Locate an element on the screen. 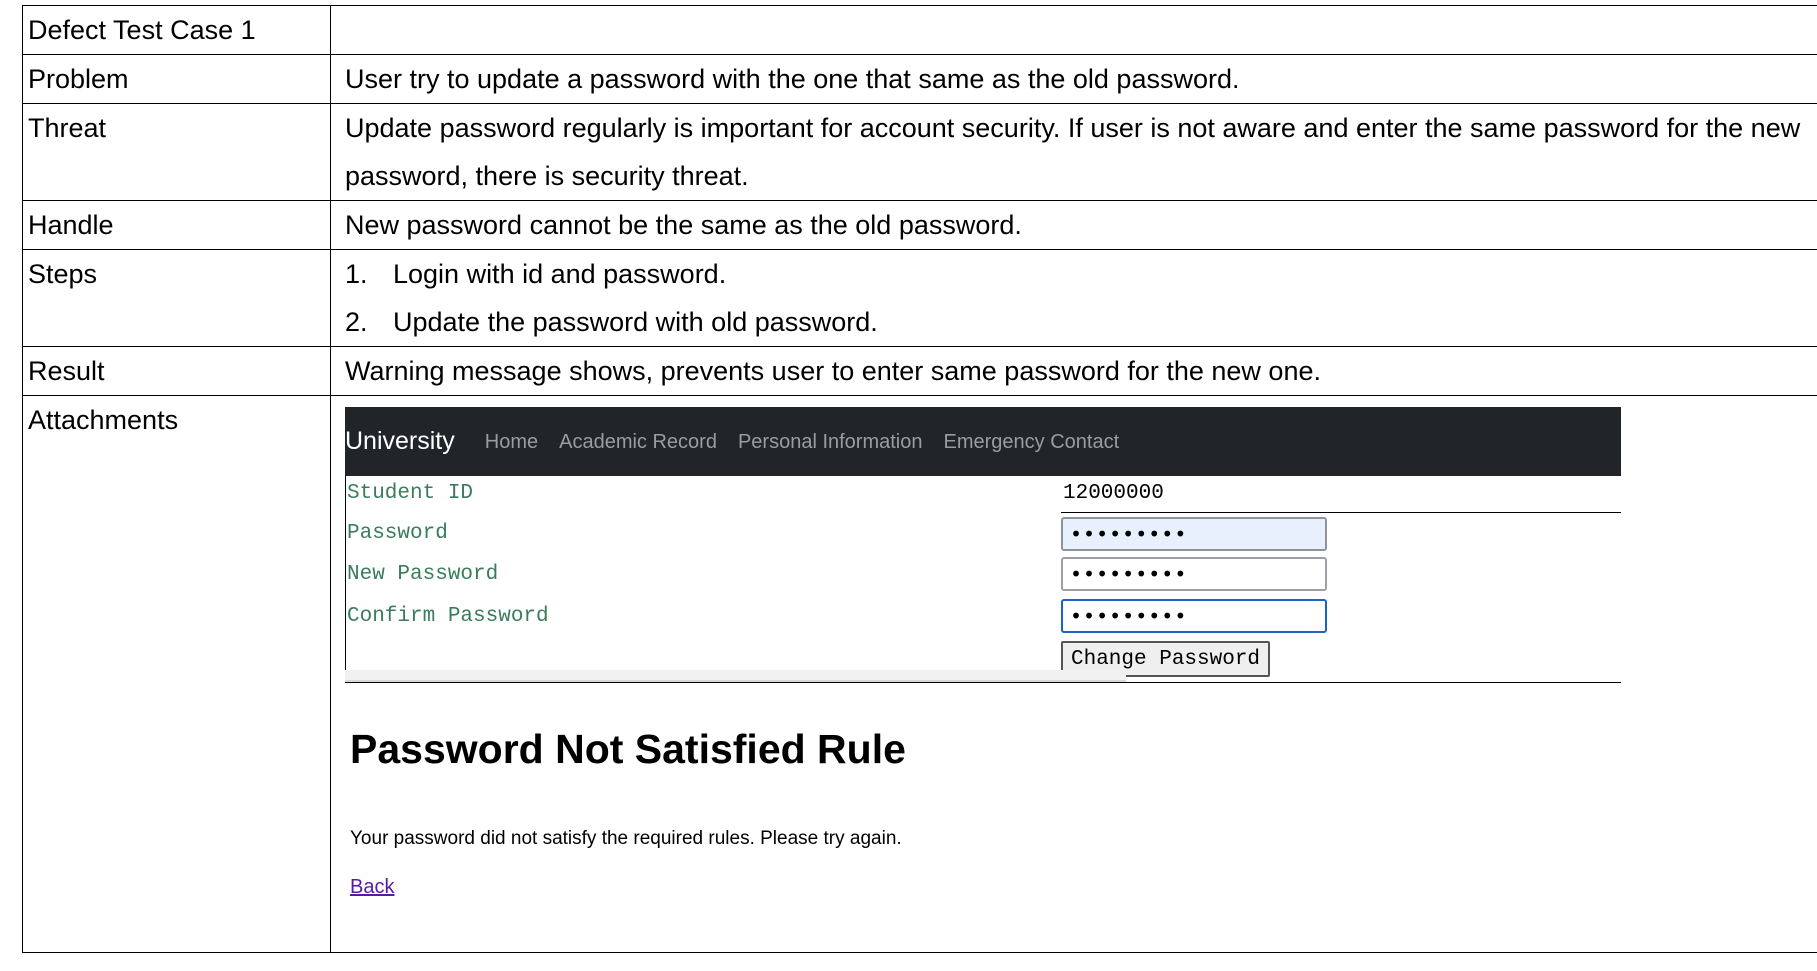 The image size is (1817, 971). divider-bar is located at coordinates (735, 676).